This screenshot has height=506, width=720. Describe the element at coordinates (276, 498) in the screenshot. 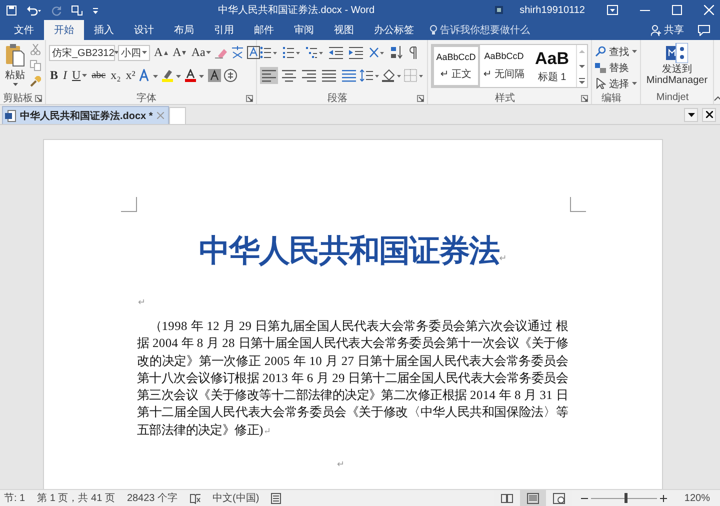

I see `macro-recording-icon` at that location.